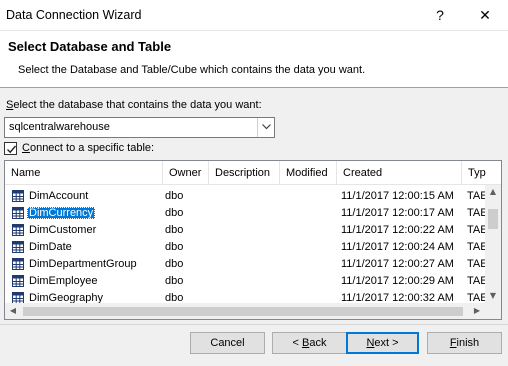 This screenshot has width=508, height=366. I want to click on page-title: Select Database and Table, so click(90, 46).